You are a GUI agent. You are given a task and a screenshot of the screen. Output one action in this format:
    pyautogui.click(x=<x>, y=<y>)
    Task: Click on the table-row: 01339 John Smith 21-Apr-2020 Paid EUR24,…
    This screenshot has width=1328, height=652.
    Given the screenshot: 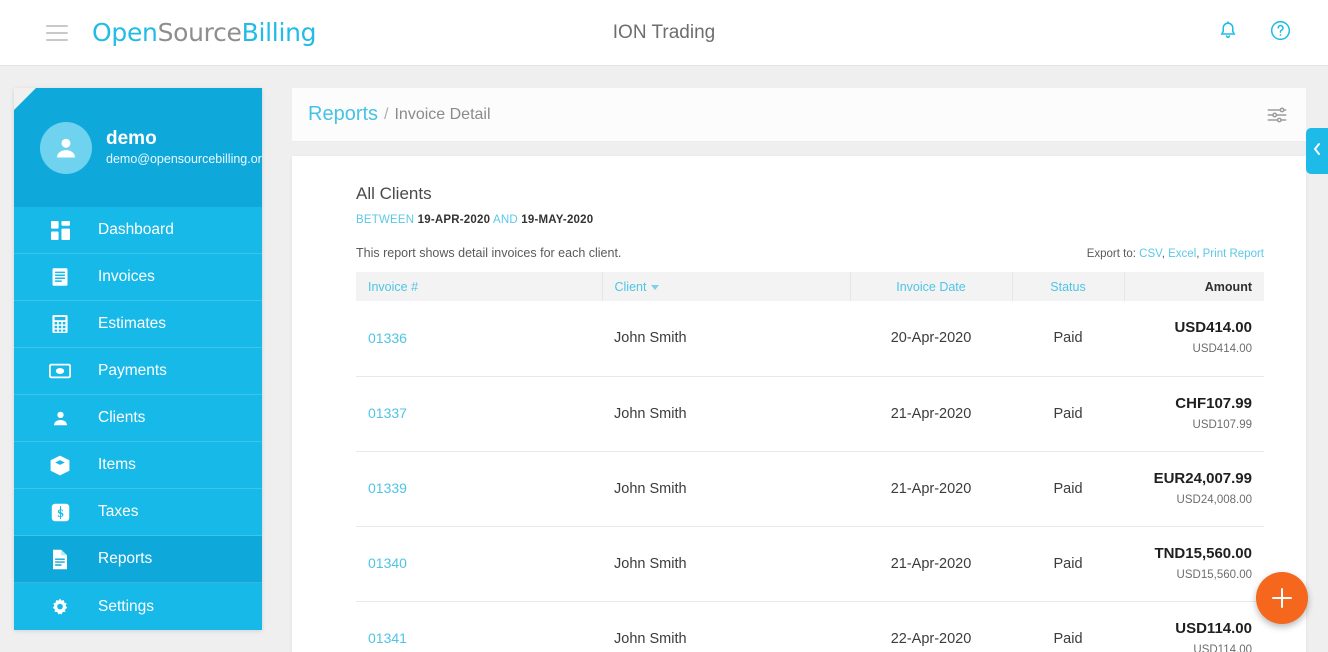 What is the action you would take?
    pyautogui.click(x=810, y=489)
    